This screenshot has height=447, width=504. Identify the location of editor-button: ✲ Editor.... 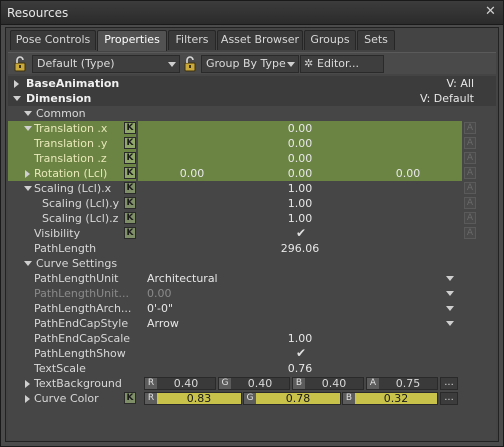
(342, 64).